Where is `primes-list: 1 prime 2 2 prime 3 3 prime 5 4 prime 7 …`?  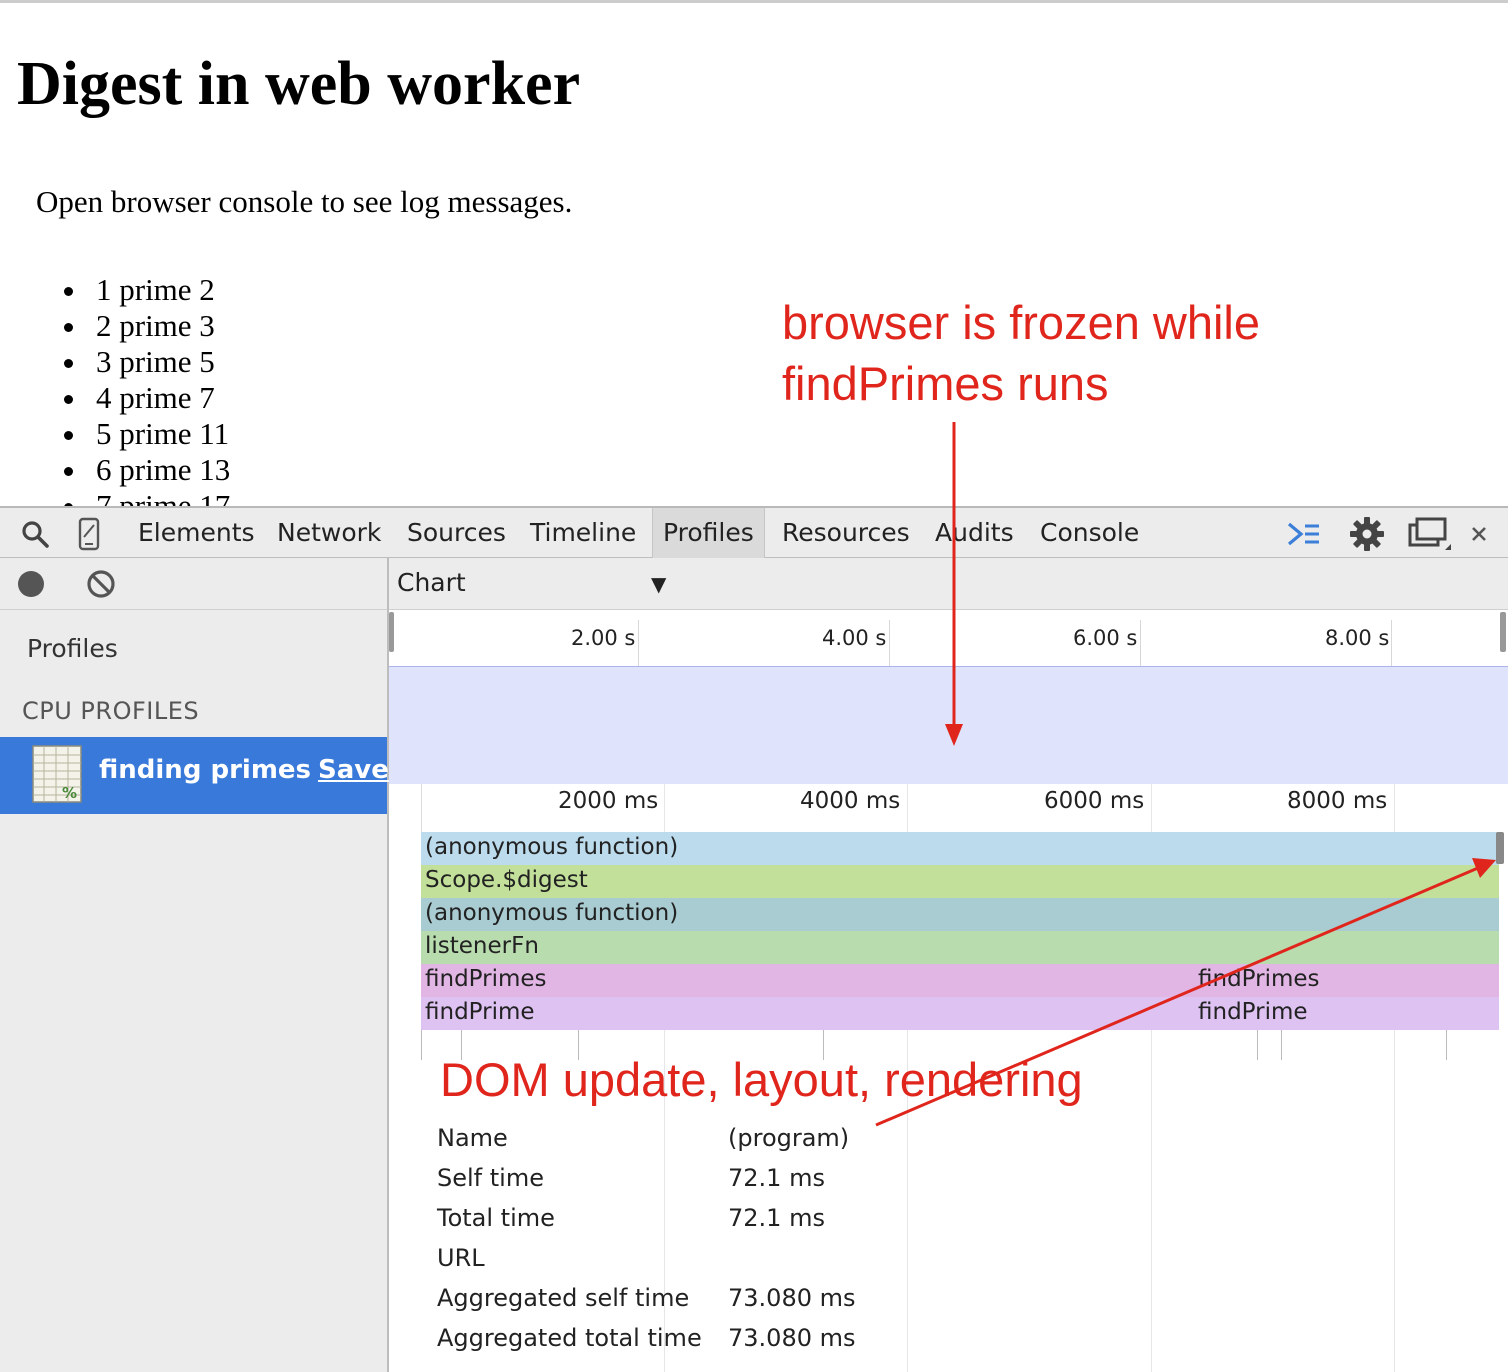
primes-list: 1 prime 2 2 prime 3 3 prime 5 4 prime 7 … is located at coordinates (145, 390).